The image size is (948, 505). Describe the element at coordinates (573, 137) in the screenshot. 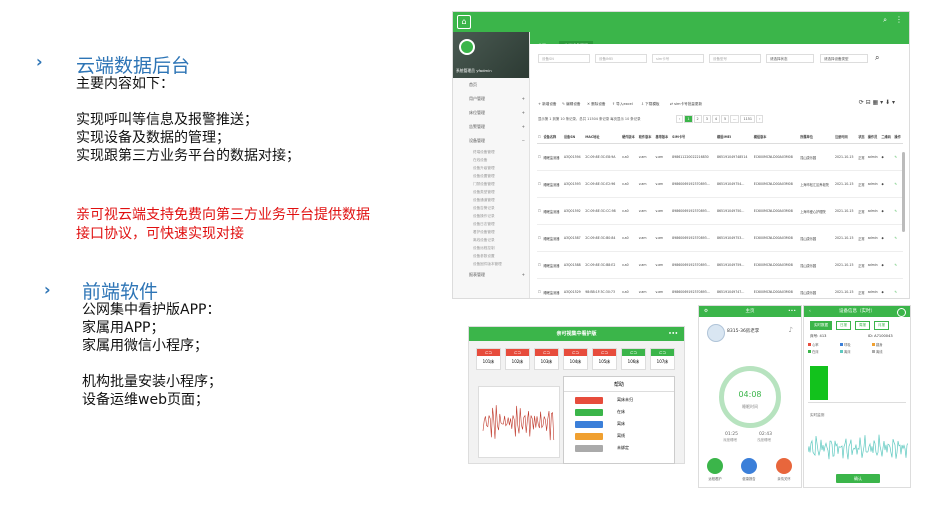

I see `column-header: 设备SN` at that location.